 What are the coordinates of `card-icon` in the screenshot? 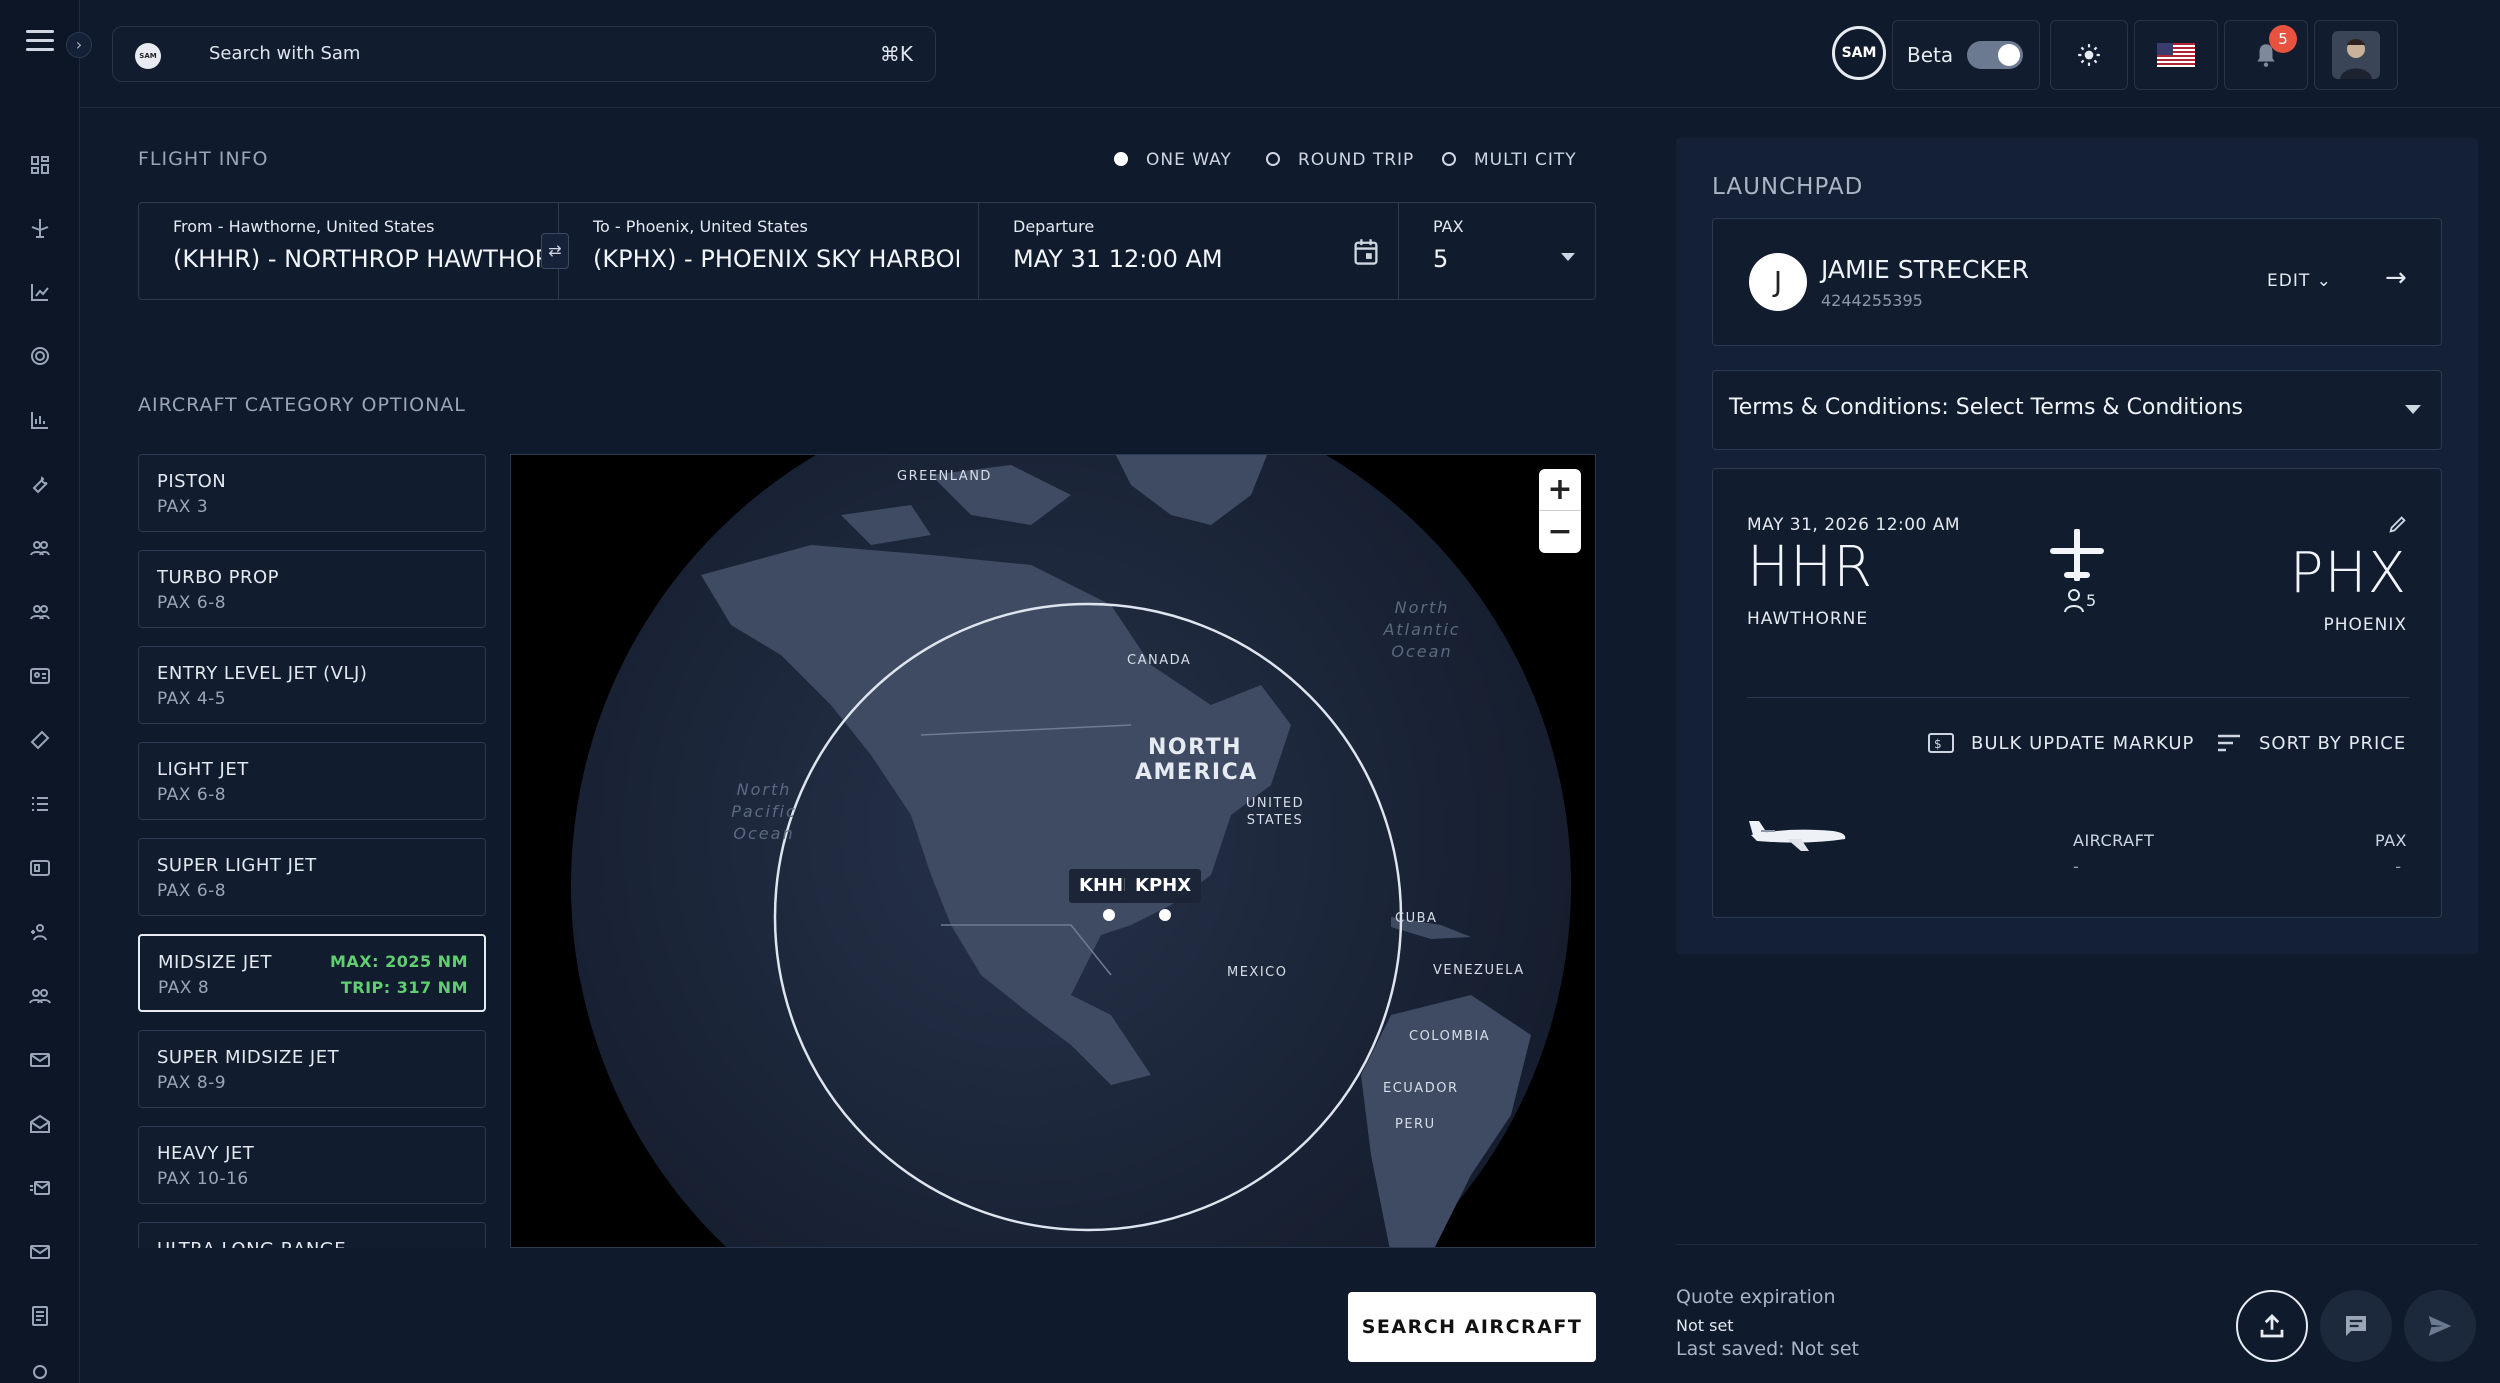 It's located at (40, 868).